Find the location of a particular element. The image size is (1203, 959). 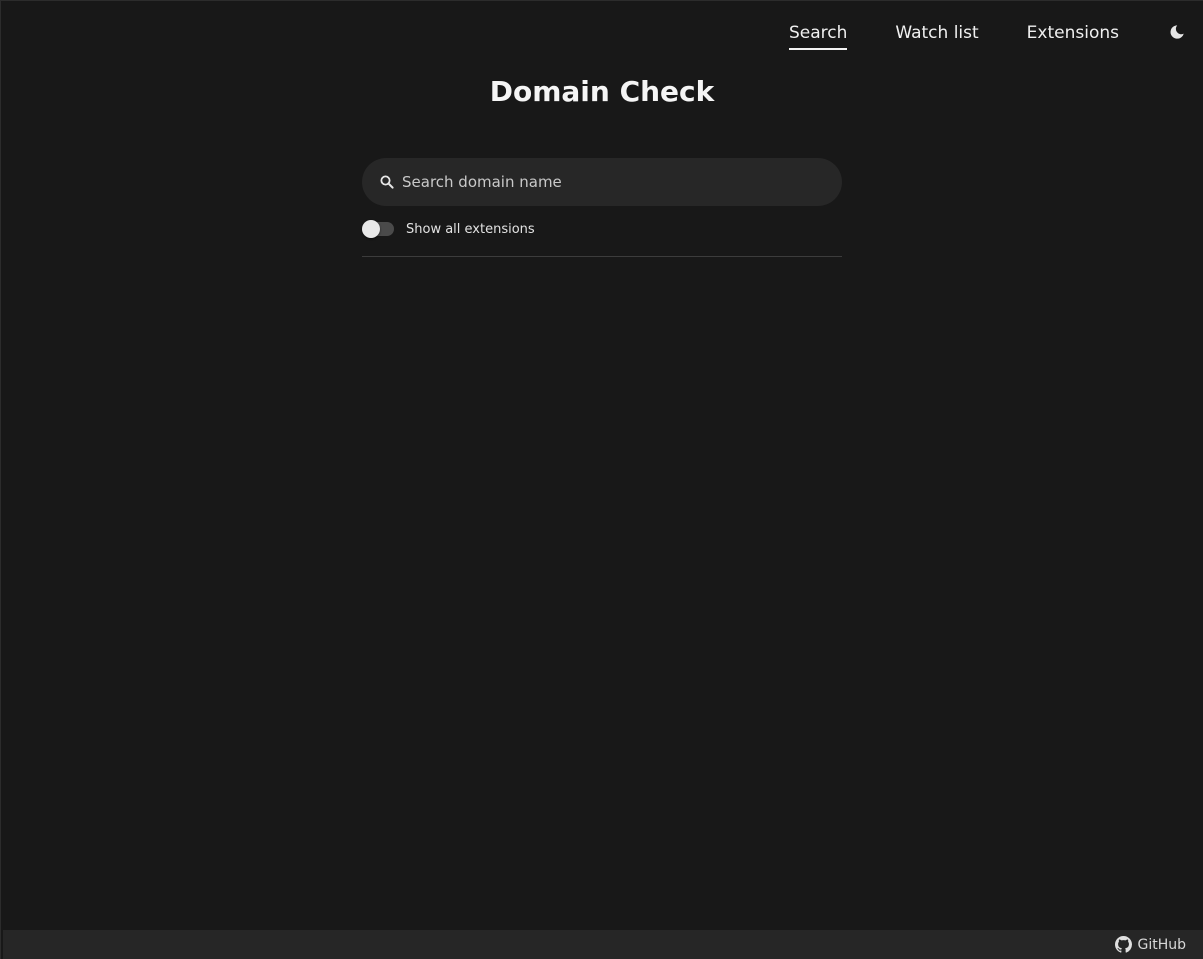

page-title: Domain Check is located at coordinates (602, 91).